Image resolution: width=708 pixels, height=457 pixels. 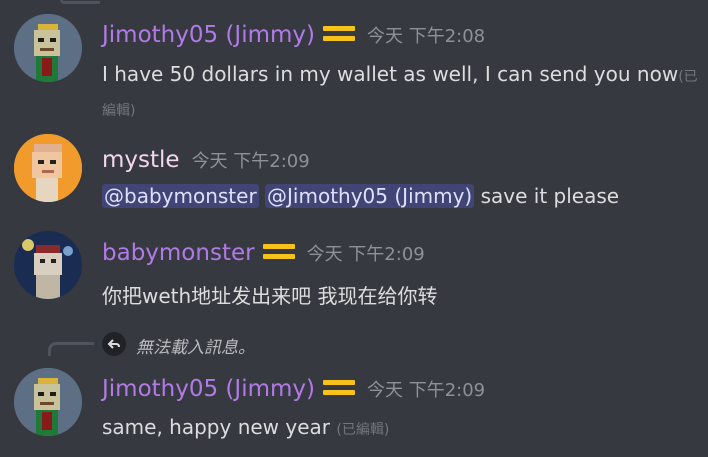 I want to click on reply-arrow-icon, so click(x=114, y=344).